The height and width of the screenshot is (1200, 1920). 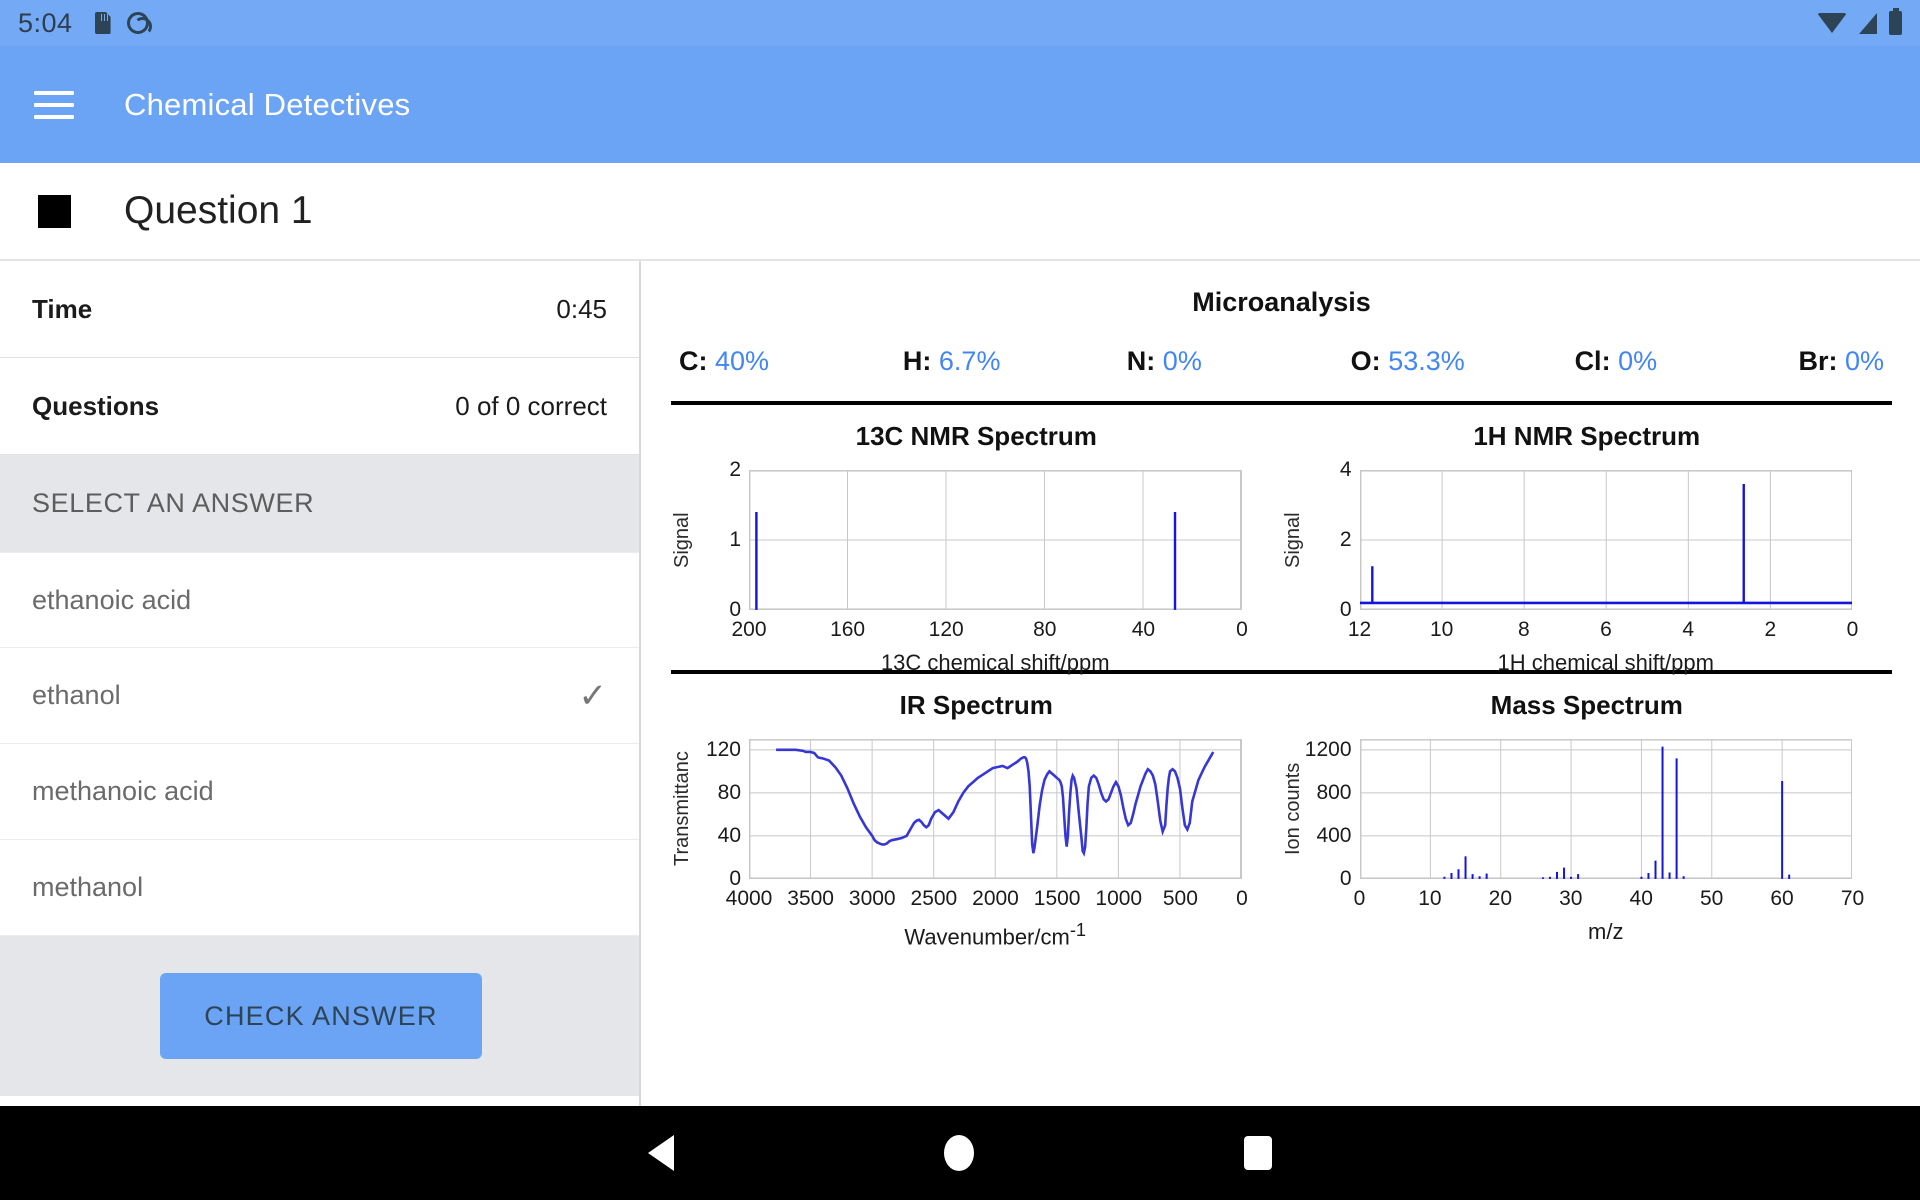 What do you see at coordinates (1523, 629) in the screenshot?
I see `x-tick-label: 8` at bounding box center [1523, 629].